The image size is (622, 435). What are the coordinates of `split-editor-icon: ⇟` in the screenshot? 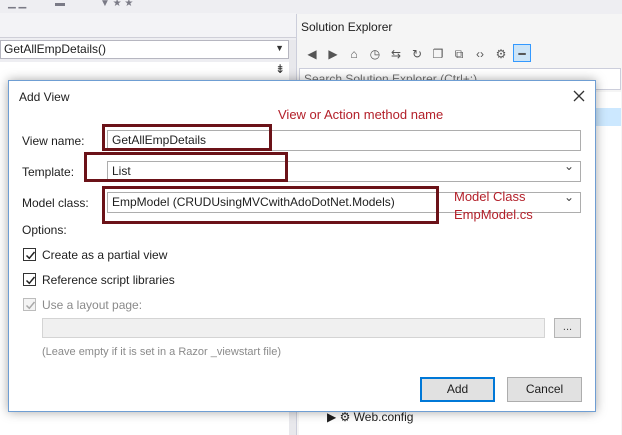 It's located at (280, 70).